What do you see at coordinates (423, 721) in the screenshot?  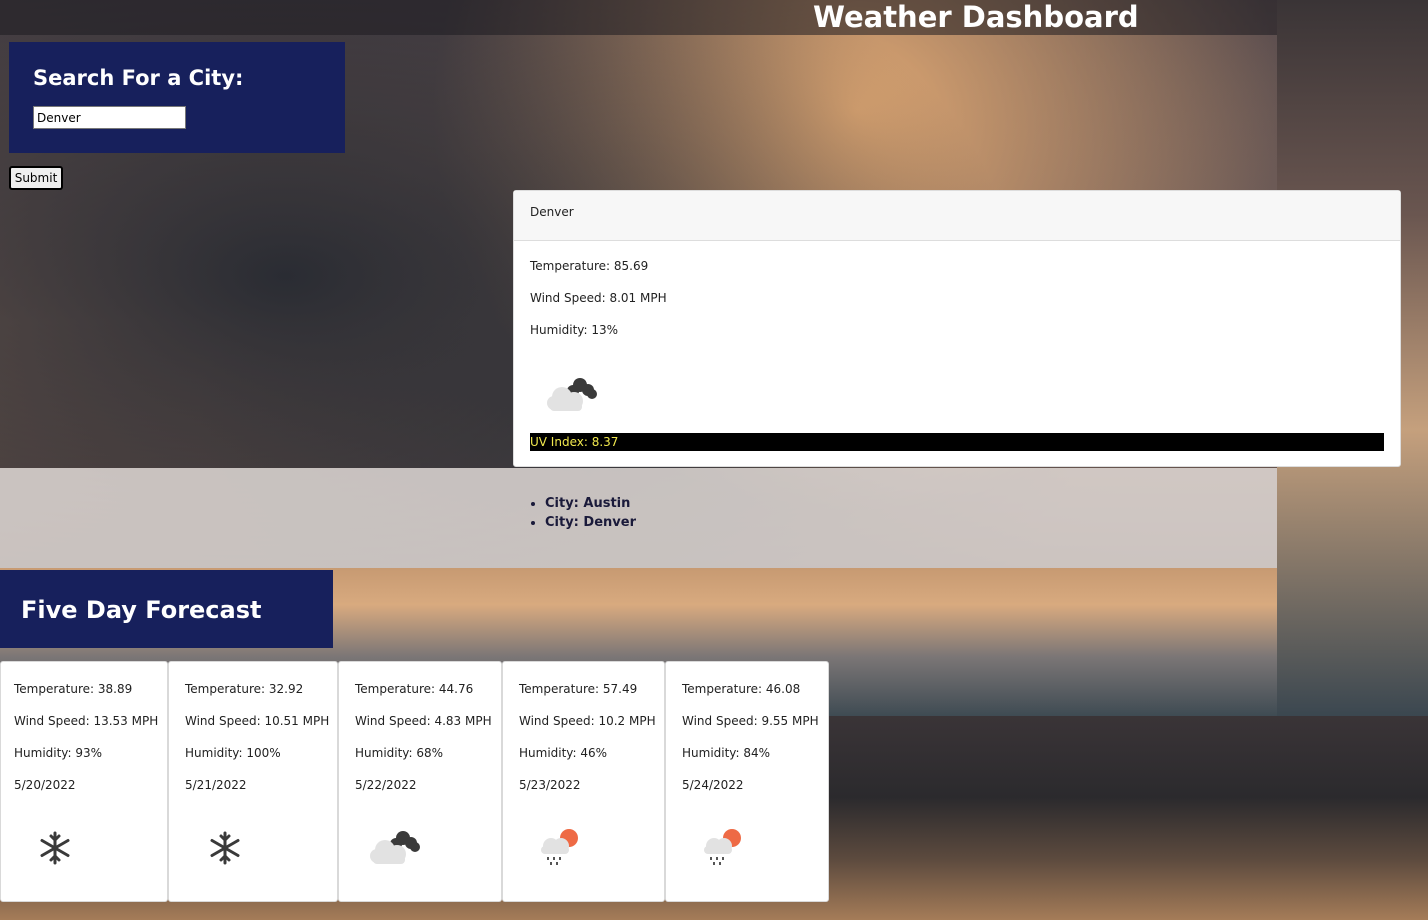 I see `forecast-wind-speed: Wind Speed: 4.83 MPH` at bounding box center [423, 721].